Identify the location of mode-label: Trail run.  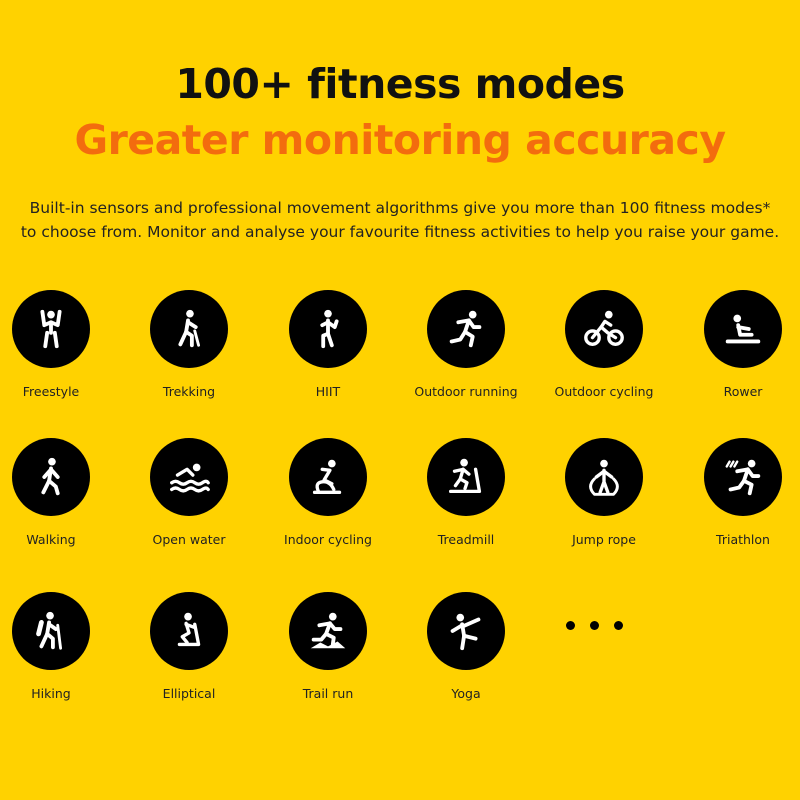
(328, 693).